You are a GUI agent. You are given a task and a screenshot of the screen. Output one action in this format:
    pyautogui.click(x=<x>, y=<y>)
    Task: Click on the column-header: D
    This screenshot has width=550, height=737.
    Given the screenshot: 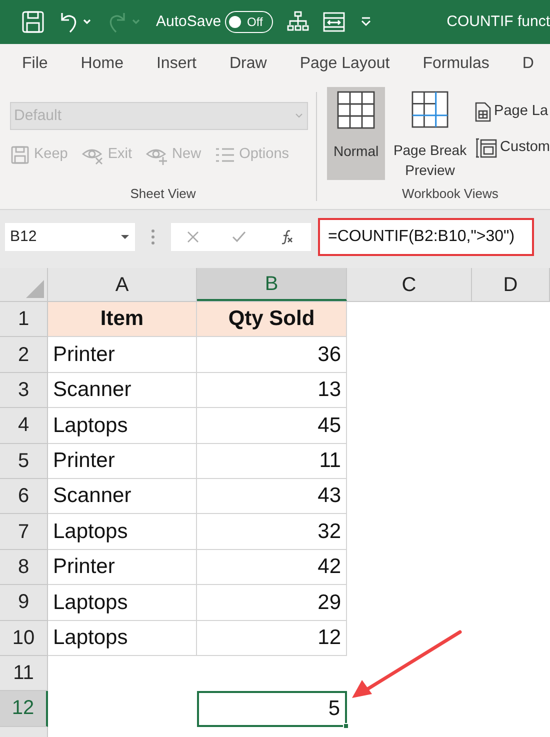 What is the action you would take?
    pyautogui.click(x=511, y=284)
    